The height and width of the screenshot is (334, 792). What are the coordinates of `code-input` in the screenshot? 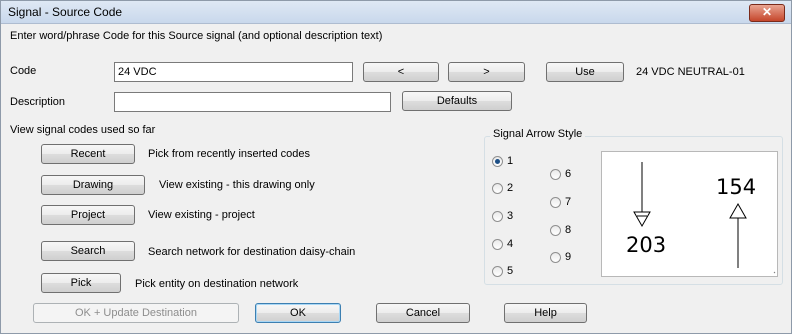 It's located at (233, 72).